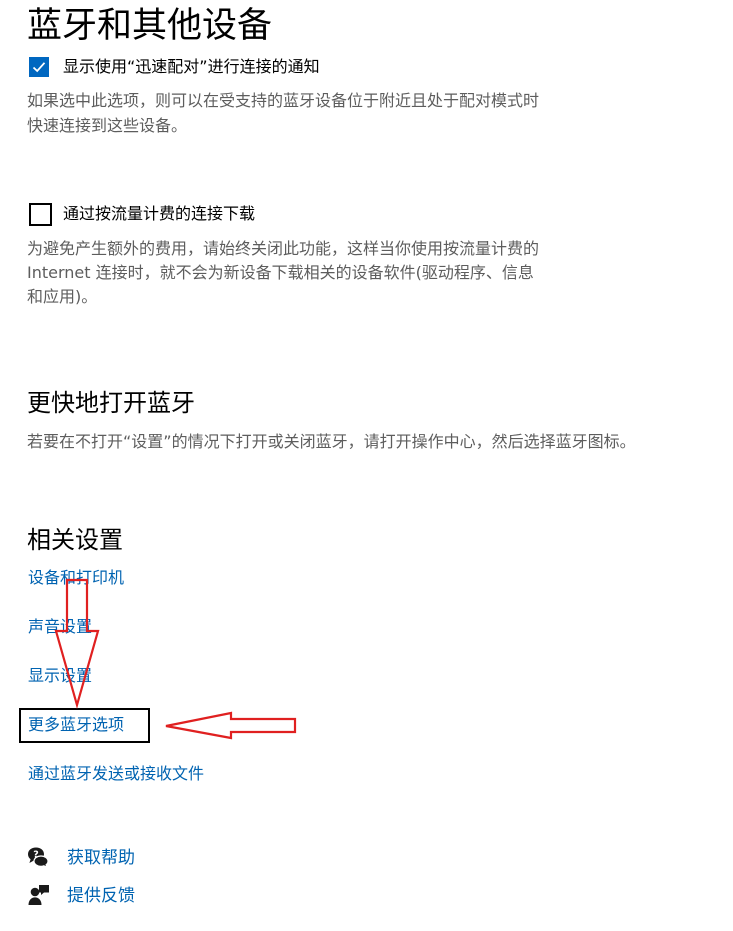 The height and width of the screenshot is (931, 733). What do you see at coordinates (280, 272) in the screenshot?
I see `metered-description-line-2: Internet 连接时，就不会为新设备下载相关的设备软件(驱动程序、信息` at bounding box center [280, 272].